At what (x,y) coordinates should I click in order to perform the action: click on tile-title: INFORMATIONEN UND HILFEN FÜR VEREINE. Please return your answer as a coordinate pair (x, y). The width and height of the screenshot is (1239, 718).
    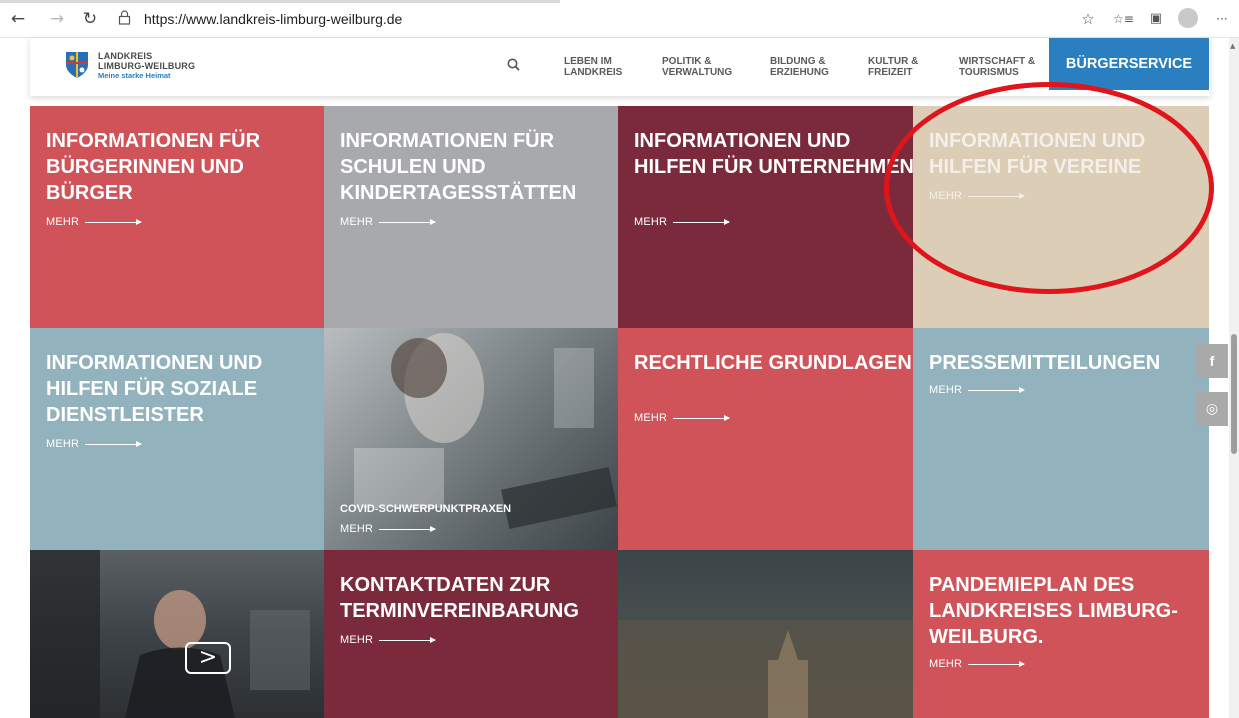
    Looking at the image, I should click on (1037, 154).